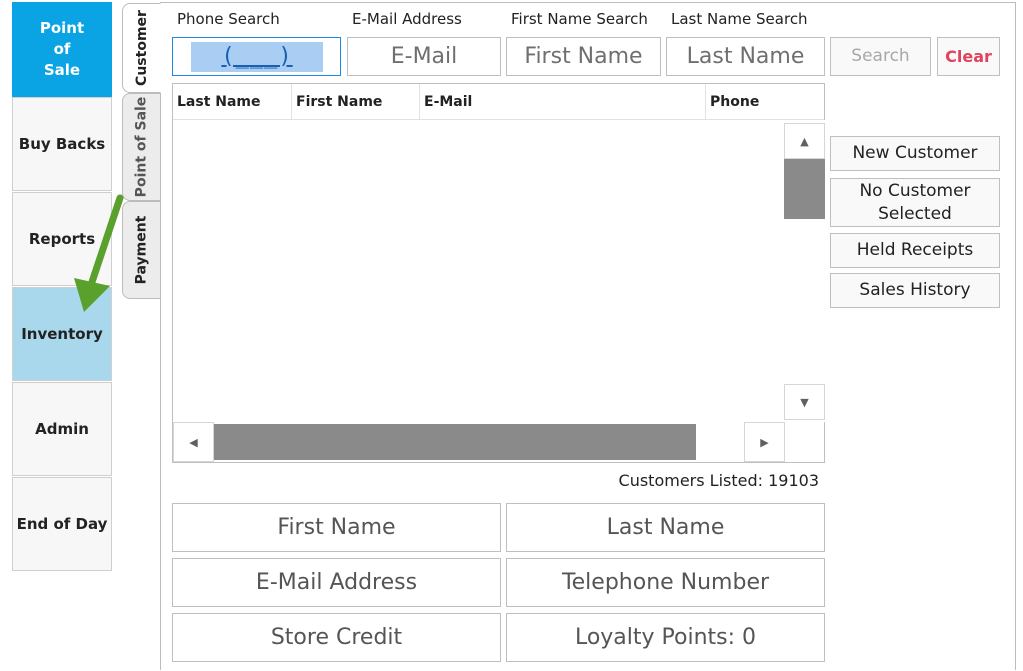 The height and width of the screenshot is (671, 1023). What do you see at coordinates (915, 250) in the screenshot?
I see `held-receipts-button: Held Receipts` at bounding box center [915, 250].